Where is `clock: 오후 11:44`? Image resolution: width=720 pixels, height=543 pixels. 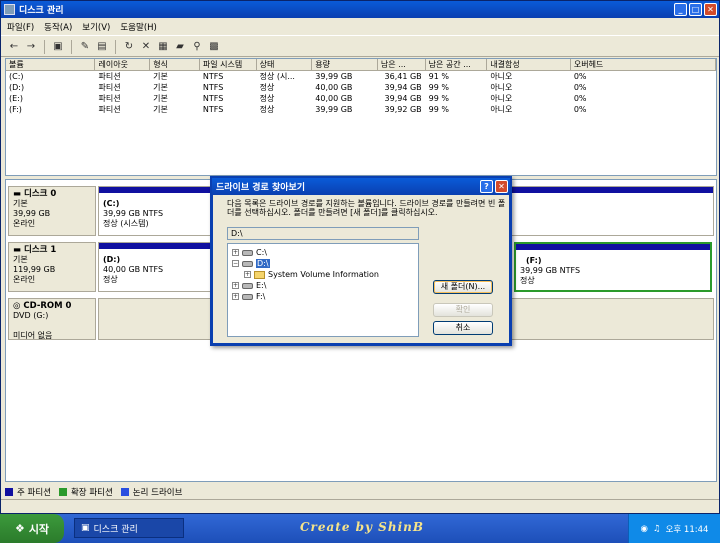
clock: 오후 11:44 is located at coordinates (687, 529).